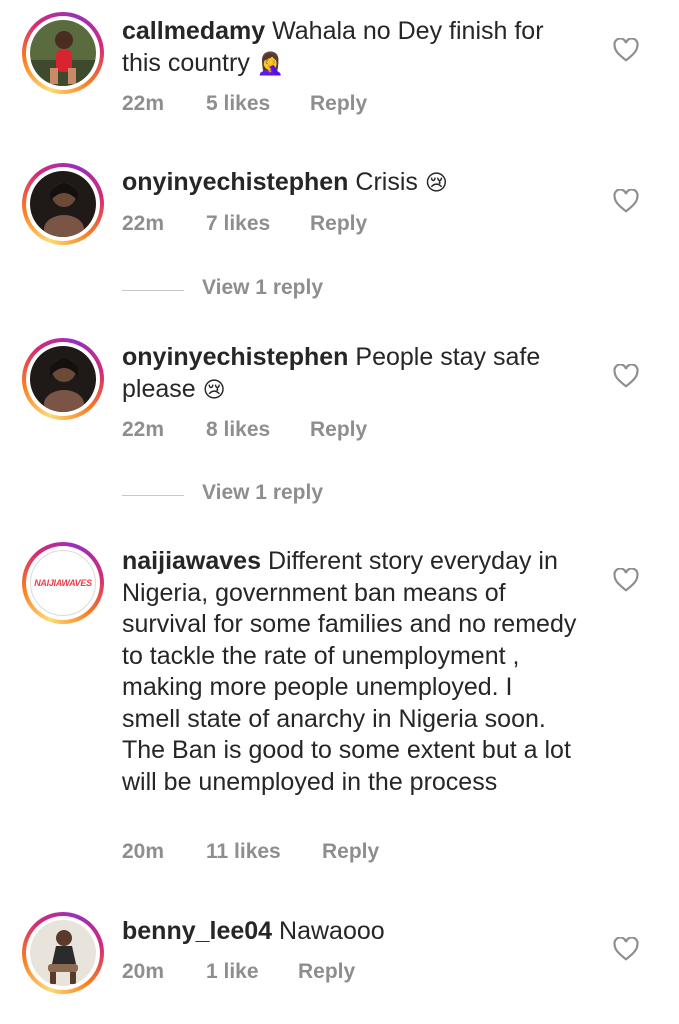 The image size is (679, 1024). I want to click on comment-text: Crisis, so click(386, 182).